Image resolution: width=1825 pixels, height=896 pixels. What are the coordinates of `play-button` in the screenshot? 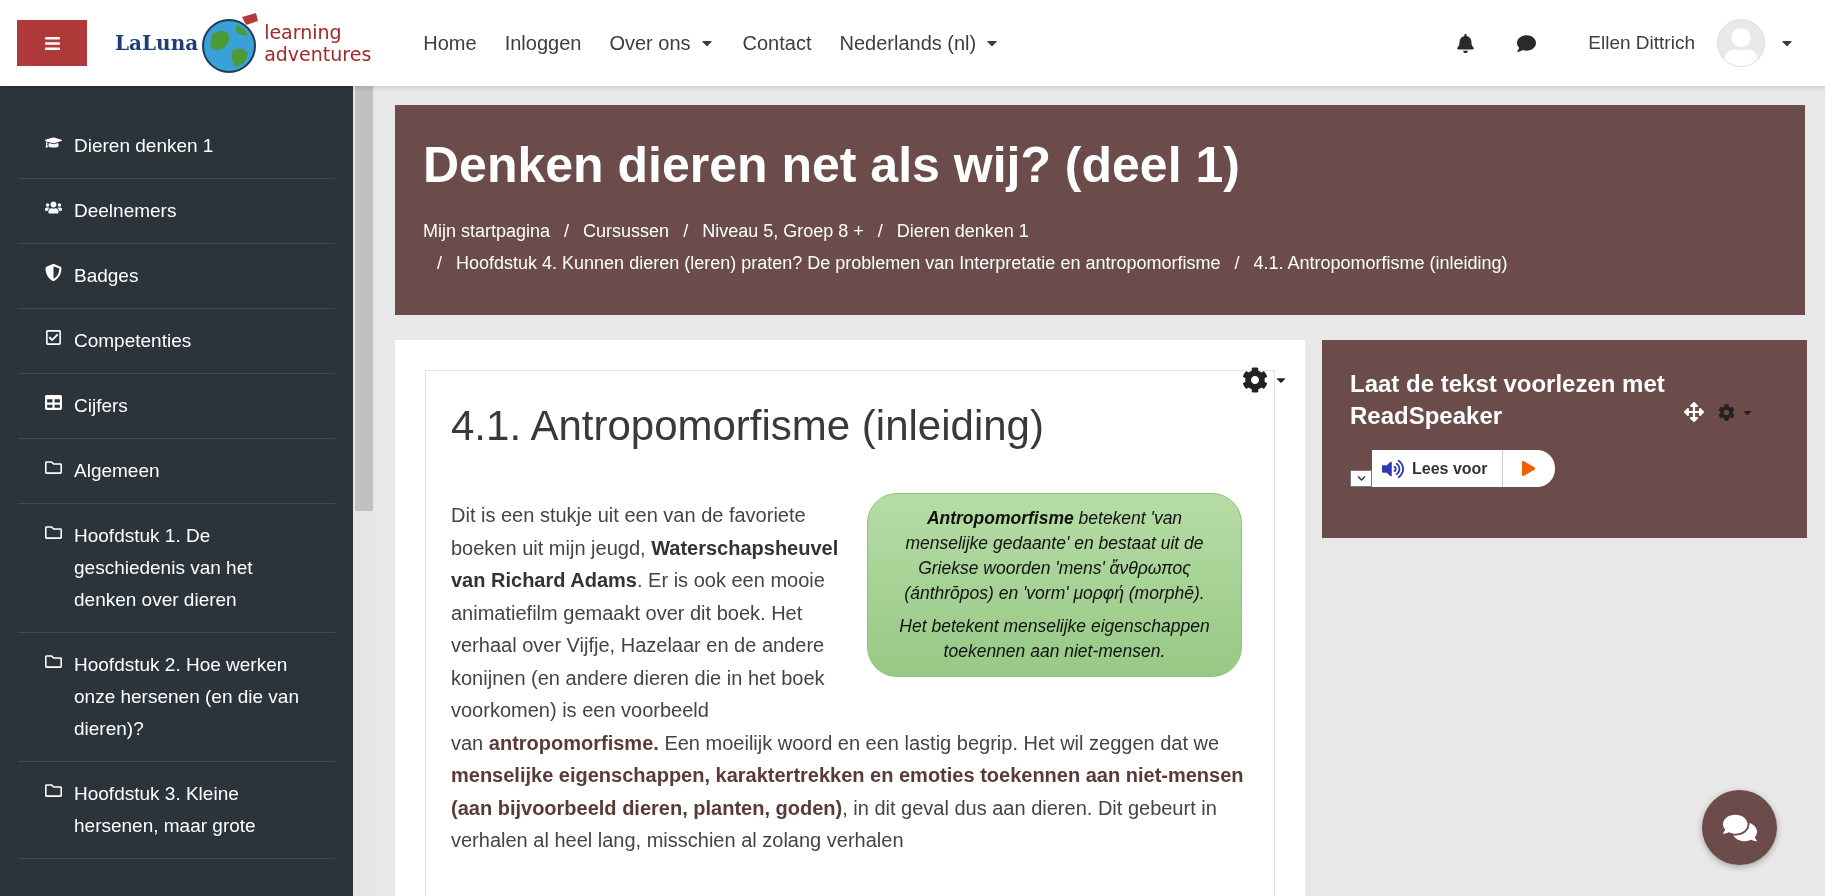 It's located at (1528, 468).